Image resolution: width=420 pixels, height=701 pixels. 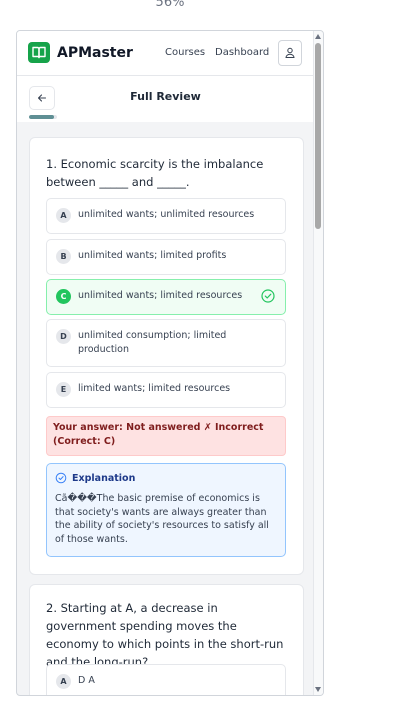 I want to click on top-nav: APMaster Courses Dashboard, so click(x=165, y=53).